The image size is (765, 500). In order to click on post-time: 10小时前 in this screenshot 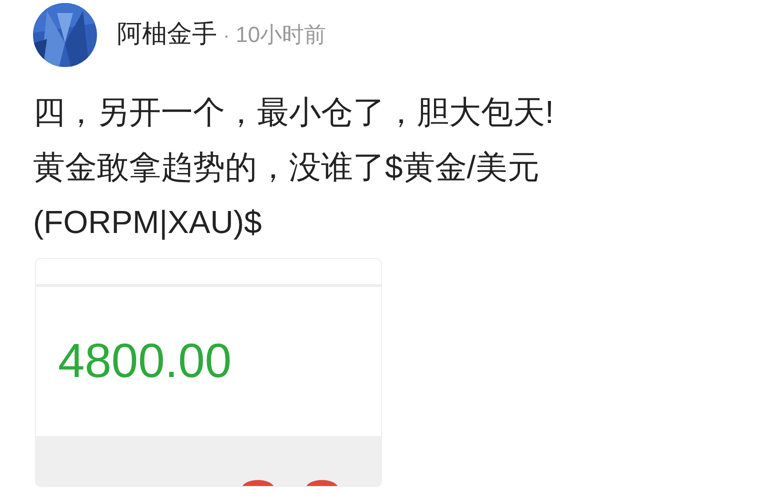, I will do `click(281, 35)`.